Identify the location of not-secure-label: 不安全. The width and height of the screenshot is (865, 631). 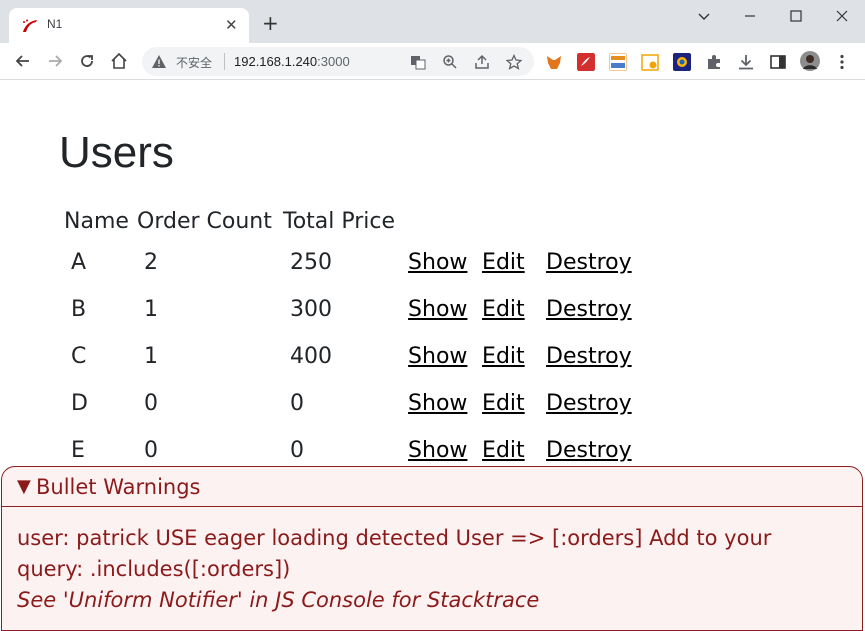
(194, 62).